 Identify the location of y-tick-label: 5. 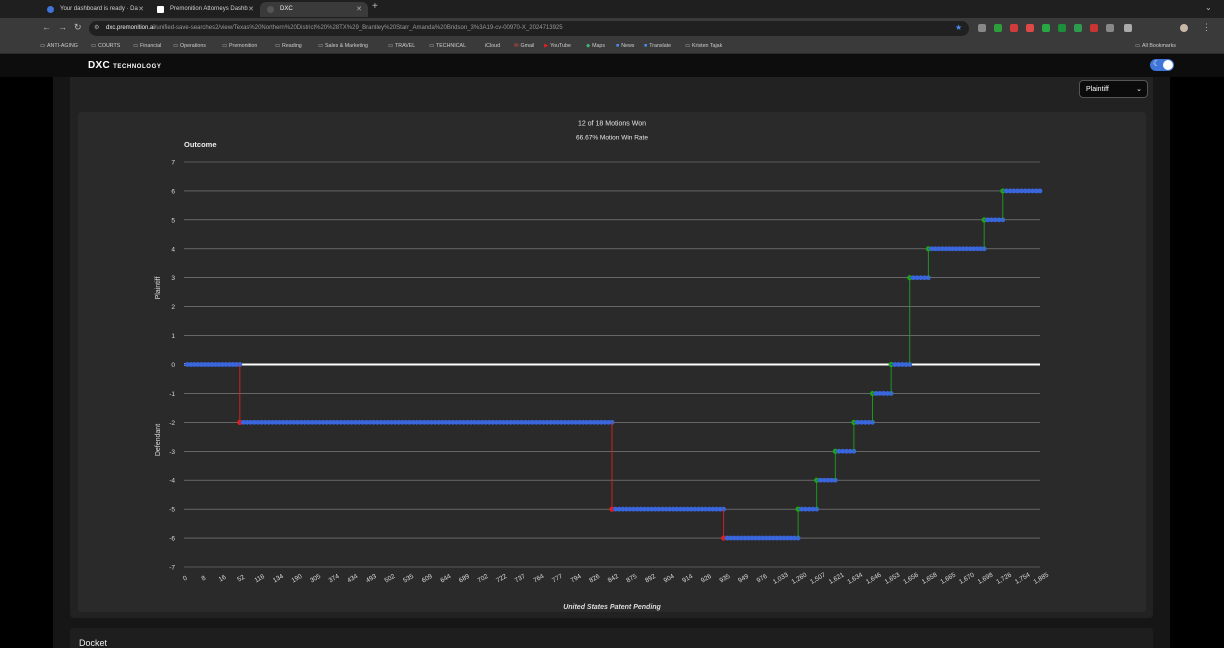
(173, 220).